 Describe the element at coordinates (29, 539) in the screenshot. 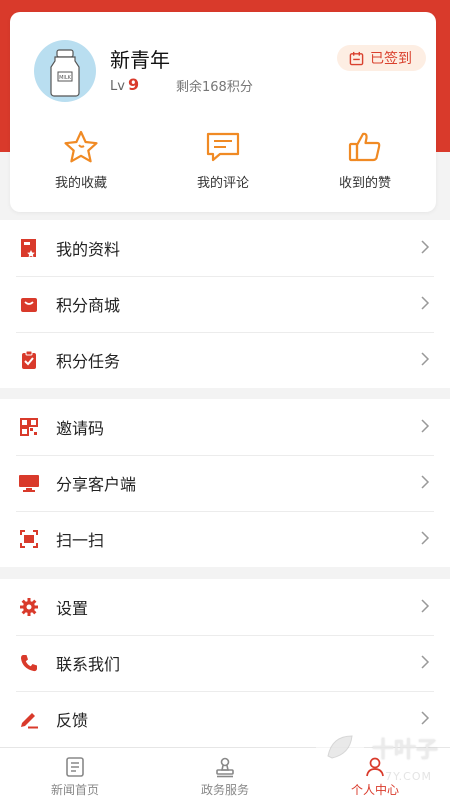

I see `scan-icon` at that location.